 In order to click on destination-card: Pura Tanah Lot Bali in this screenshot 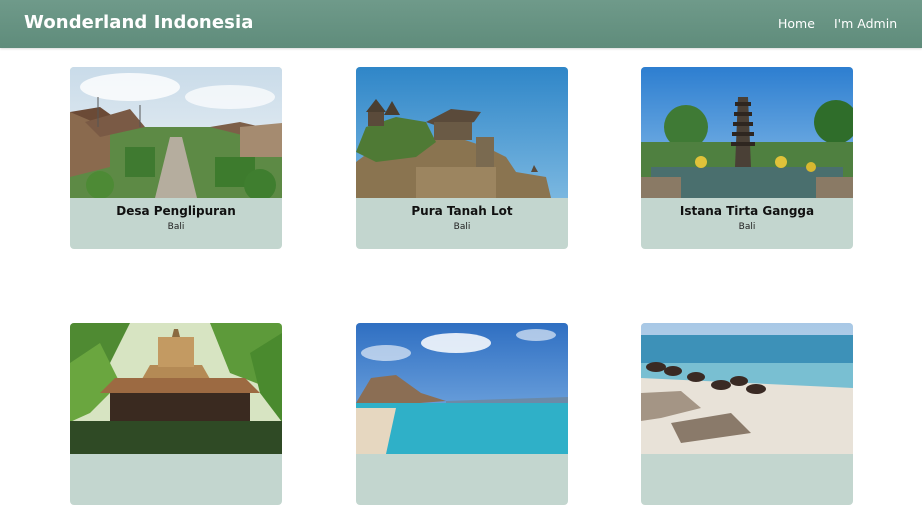, I will do `click(462, 158)`.